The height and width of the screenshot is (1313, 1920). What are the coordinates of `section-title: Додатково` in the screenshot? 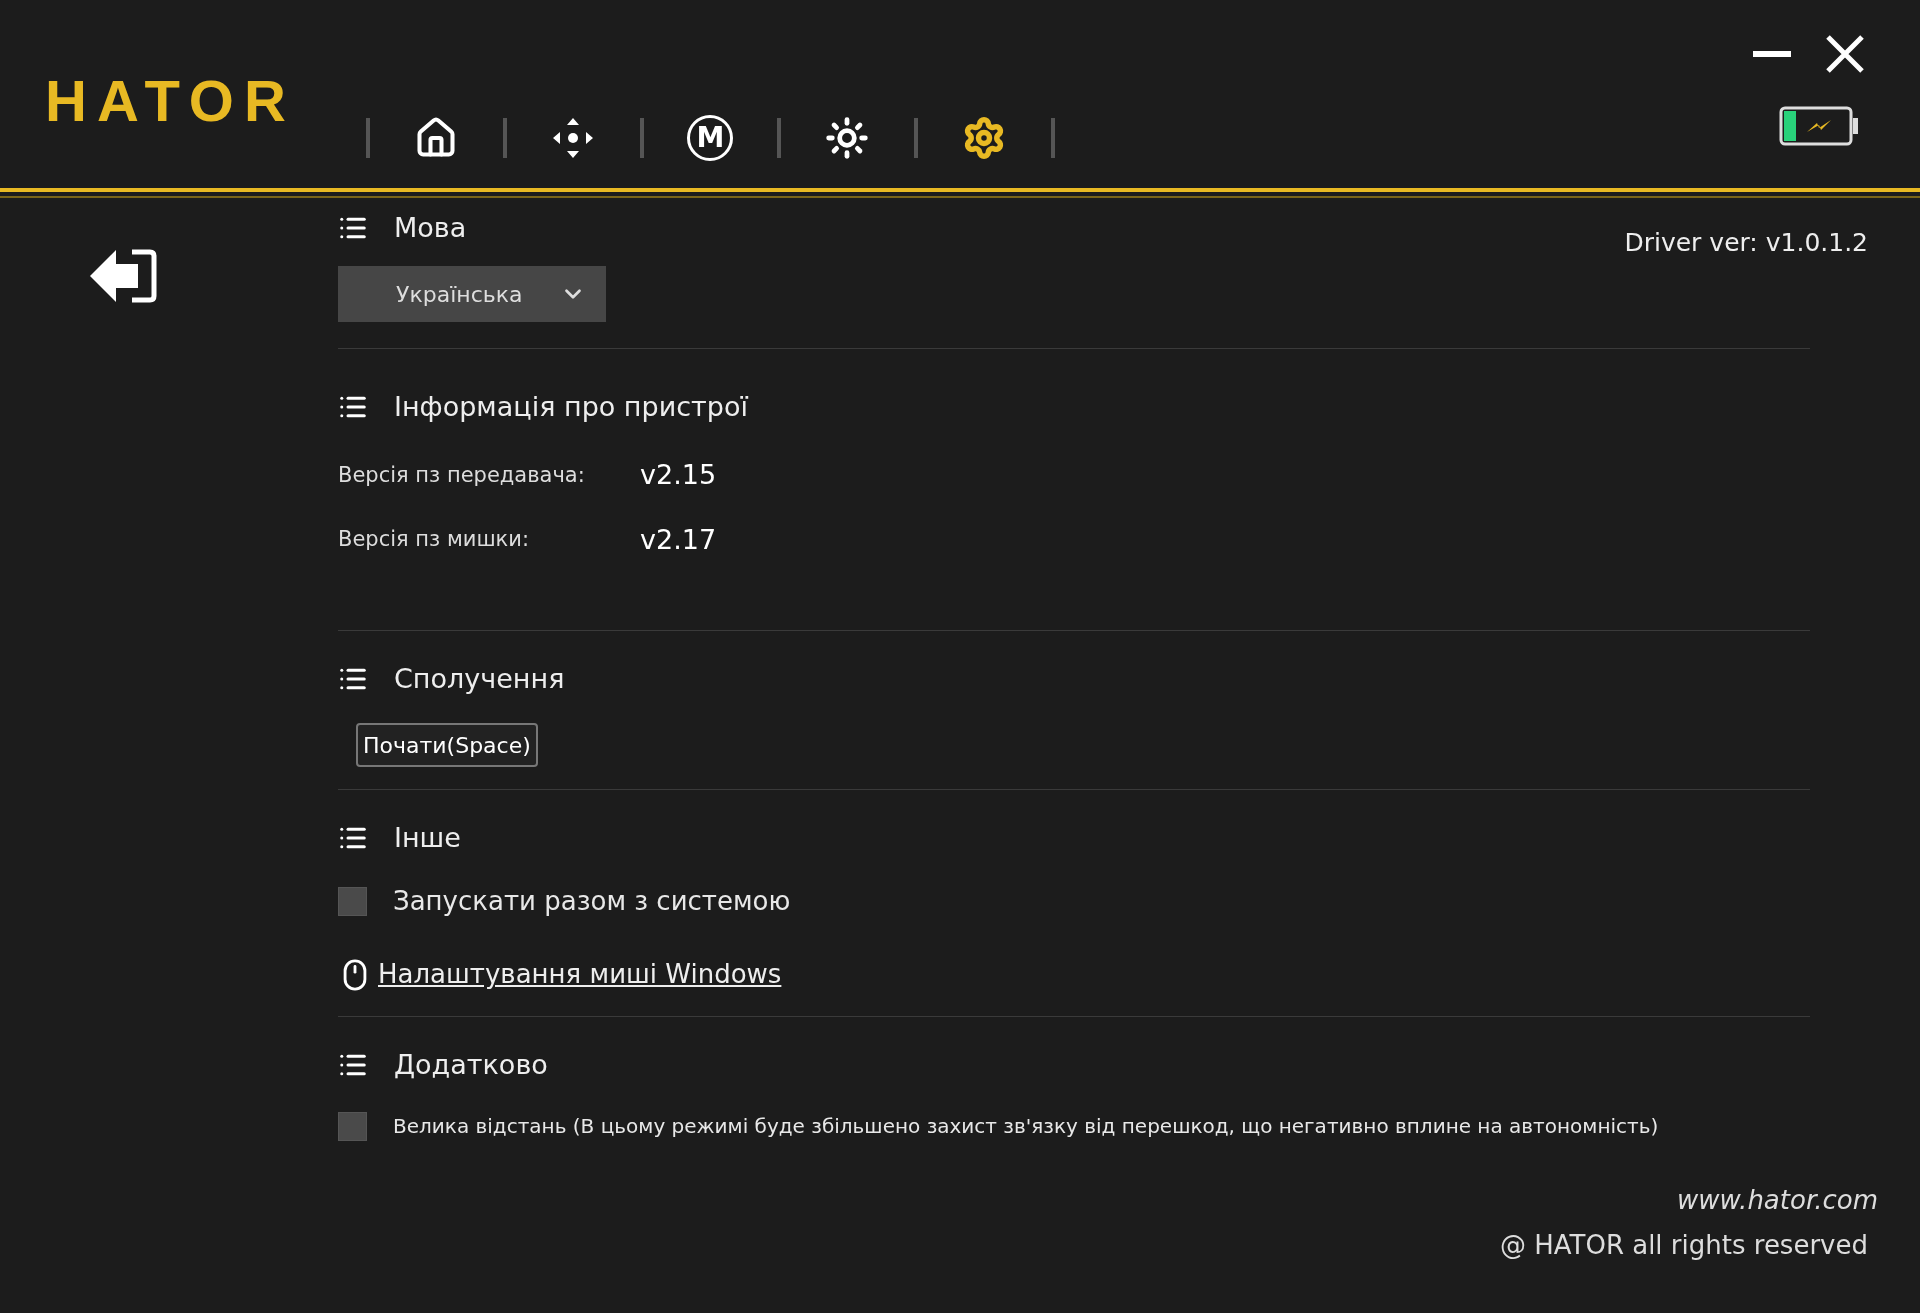 It's located at (471, 1064).